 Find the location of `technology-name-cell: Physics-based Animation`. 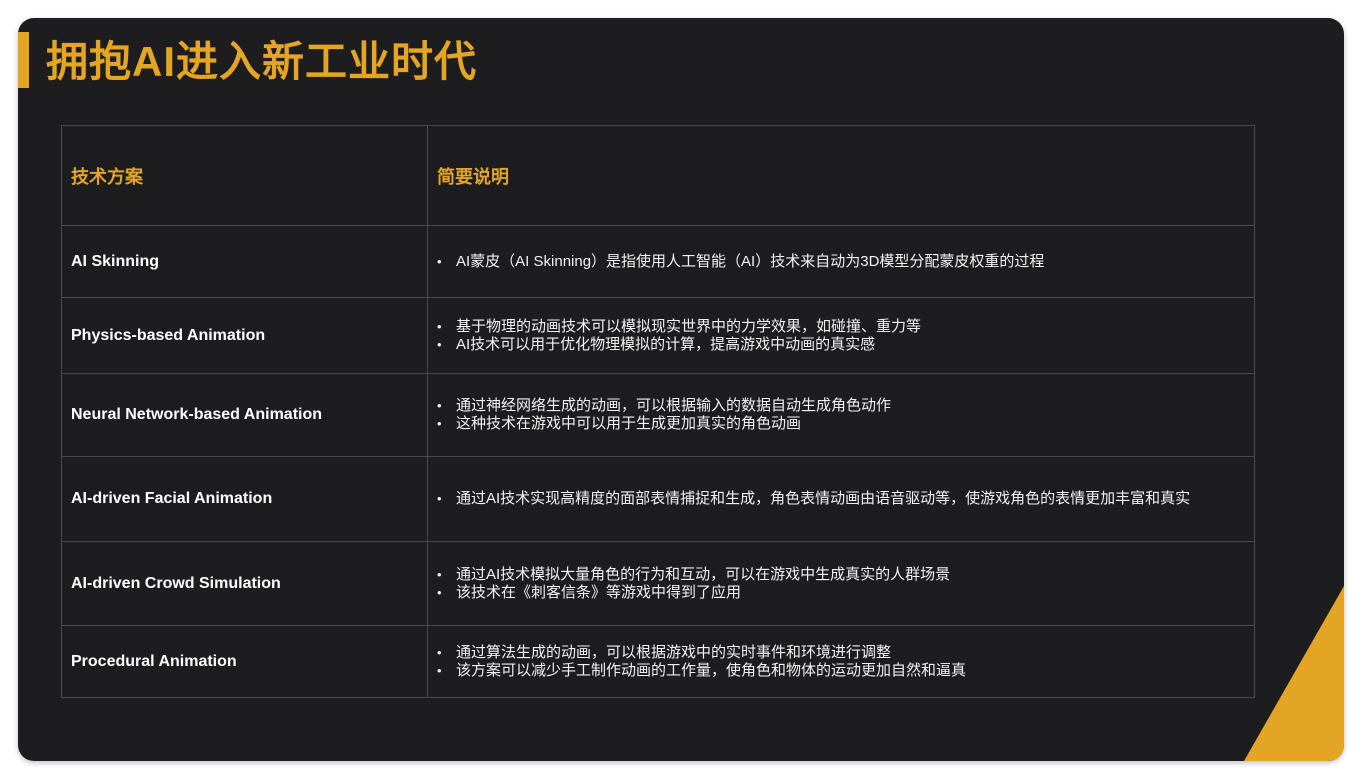

technology-name-cell: Physics-based Animation is located at coordinates (244, 335).